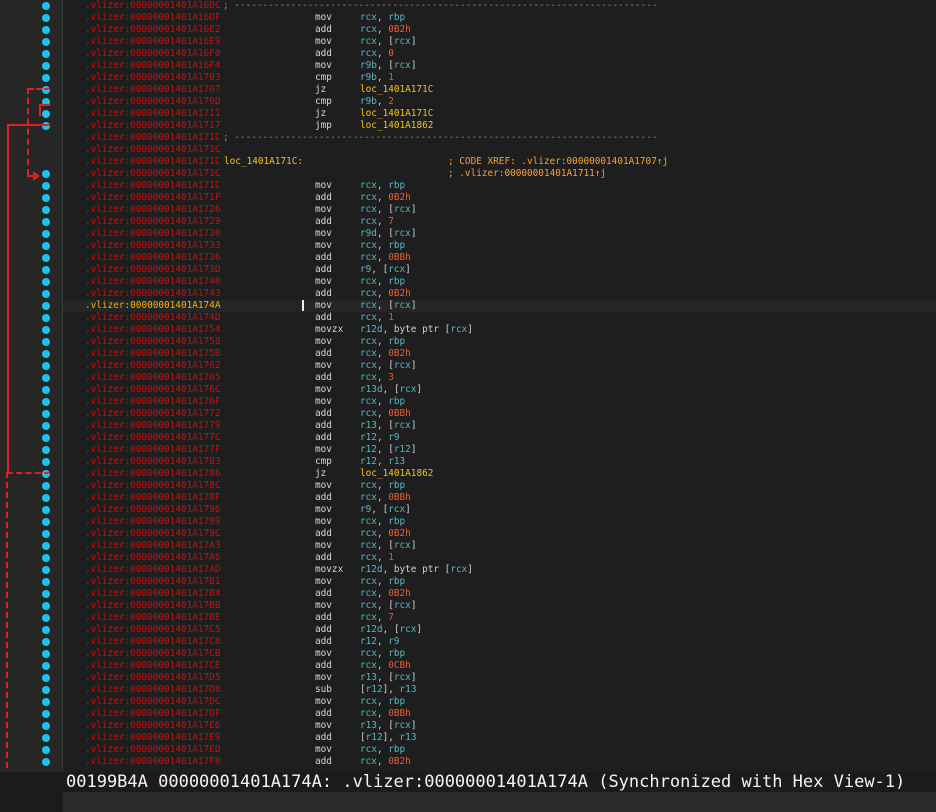 This screenshot has width=936, height=812. Describe the element at coordinates (394, 437) in the screenshot. I see `register-operand: r9` at that location.